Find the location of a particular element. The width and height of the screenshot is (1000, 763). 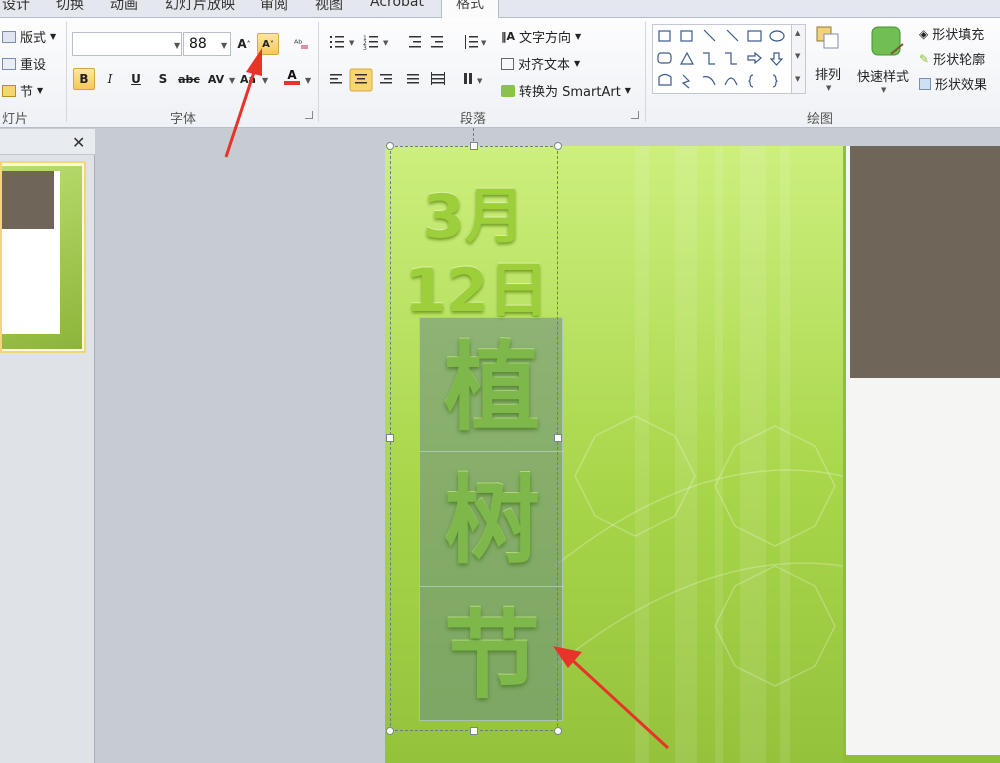

triangle-shape-icon is located at coordinates (687, 58).